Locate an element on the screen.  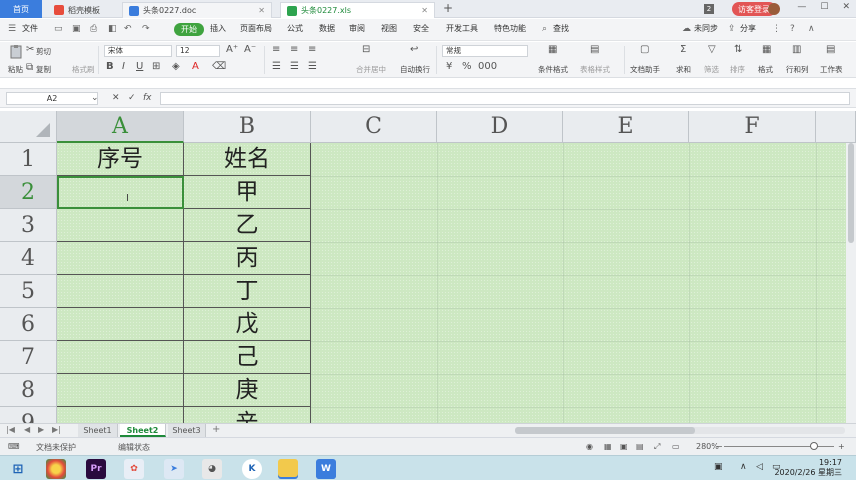
column-header-d: D is located at coordinates (500, 127).